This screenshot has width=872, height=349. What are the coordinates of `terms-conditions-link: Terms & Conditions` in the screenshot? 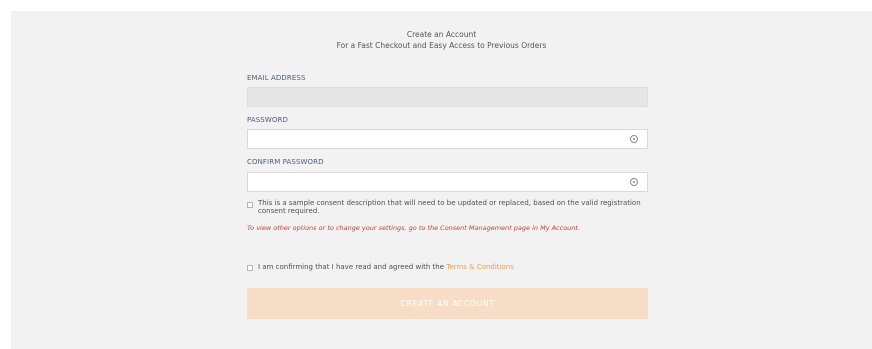 It's located at (480, 267).